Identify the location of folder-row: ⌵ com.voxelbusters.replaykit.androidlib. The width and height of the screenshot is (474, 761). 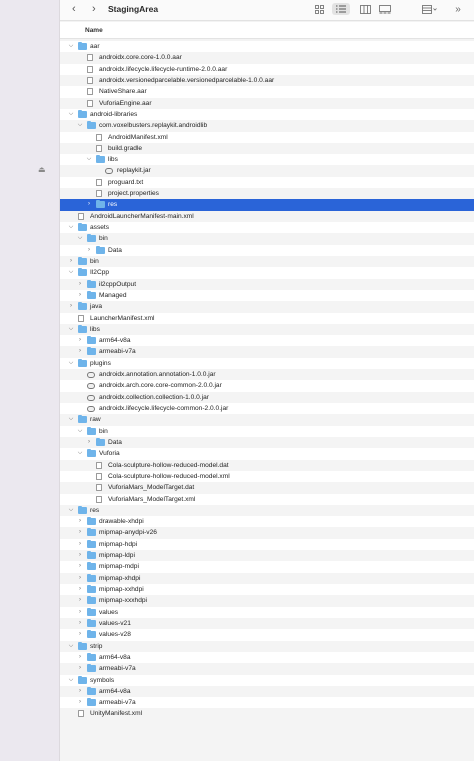
(267, 126).